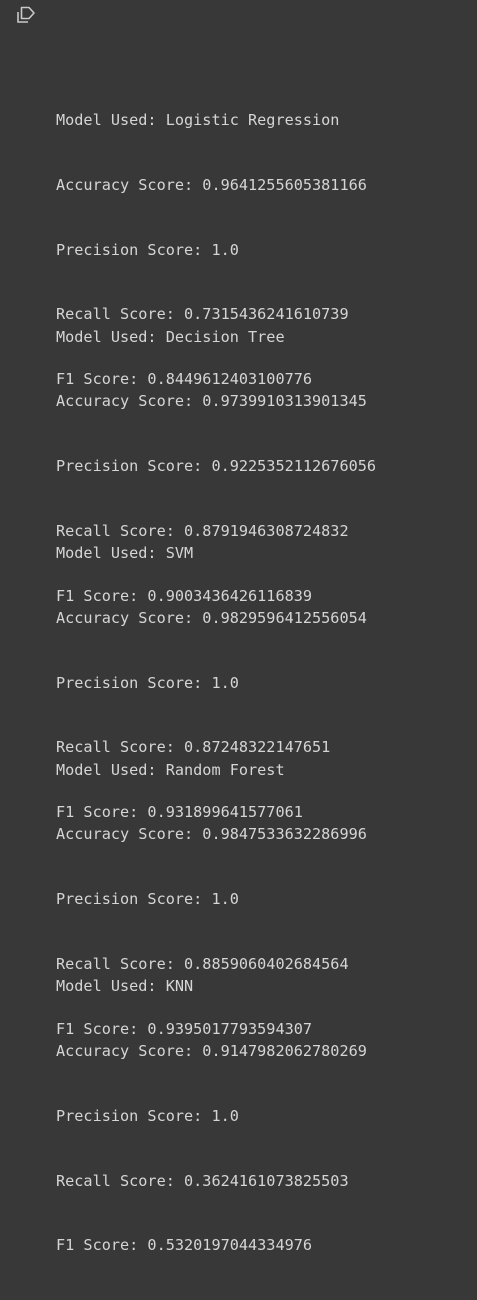 The image size is (477, 1300). Describe the element at coordinates (170, 769) in the screenshot. I see `model-used-line: Model Used: Random Forest` at that location.